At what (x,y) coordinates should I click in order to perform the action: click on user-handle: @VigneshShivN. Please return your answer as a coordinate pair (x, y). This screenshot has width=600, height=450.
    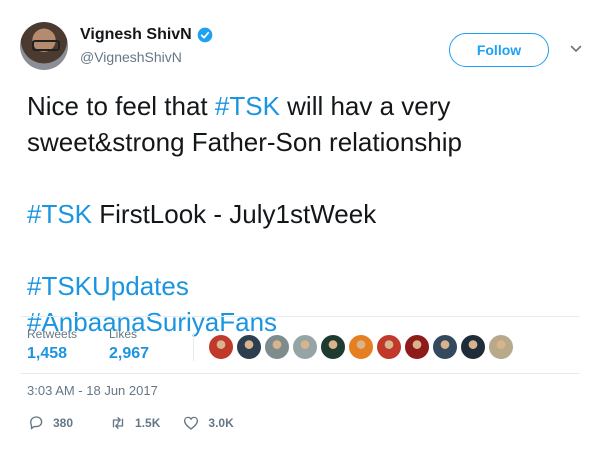
    Looking at the image, I should click on (131, 57).